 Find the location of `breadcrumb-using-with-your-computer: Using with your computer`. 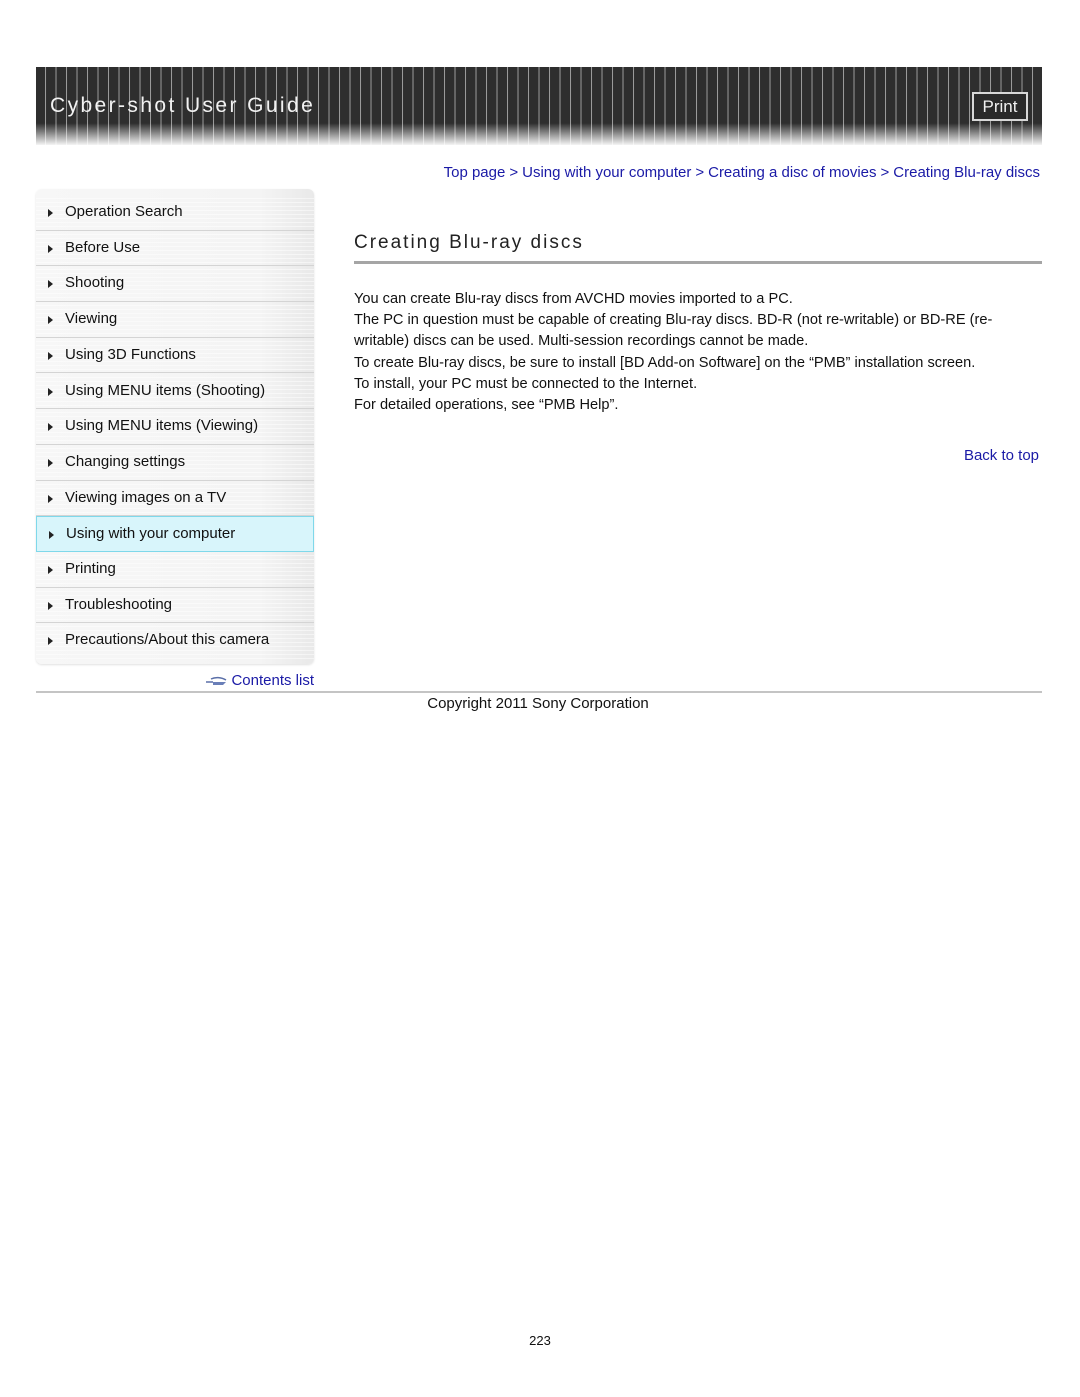

breadcrumb-using-with-your-computer: Using with your computer is located at coordinates (606, 172).